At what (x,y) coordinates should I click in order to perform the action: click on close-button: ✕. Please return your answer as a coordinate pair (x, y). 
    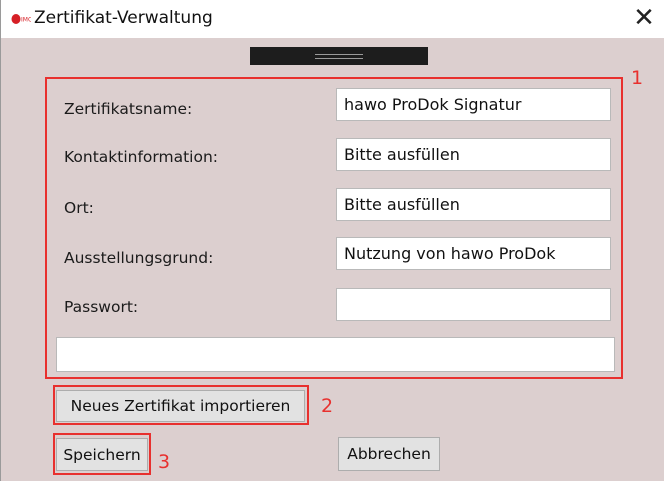
    Looking at the image, I should click on (644, 19).